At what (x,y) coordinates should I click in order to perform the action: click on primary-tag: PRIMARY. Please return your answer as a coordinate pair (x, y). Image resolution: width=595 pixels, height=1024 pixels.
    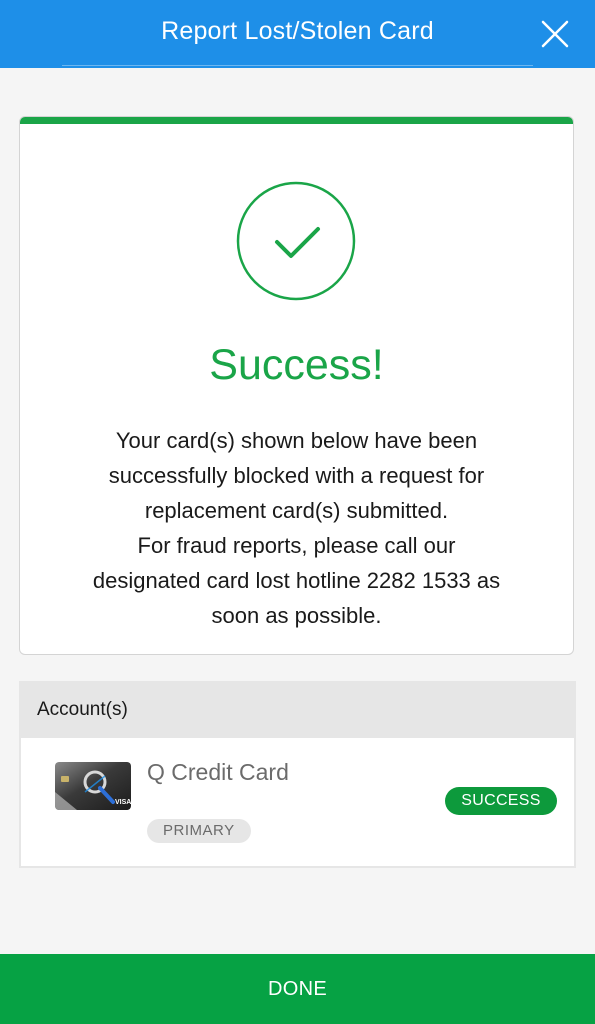
    Looking at the image, I should click on (199, 831).